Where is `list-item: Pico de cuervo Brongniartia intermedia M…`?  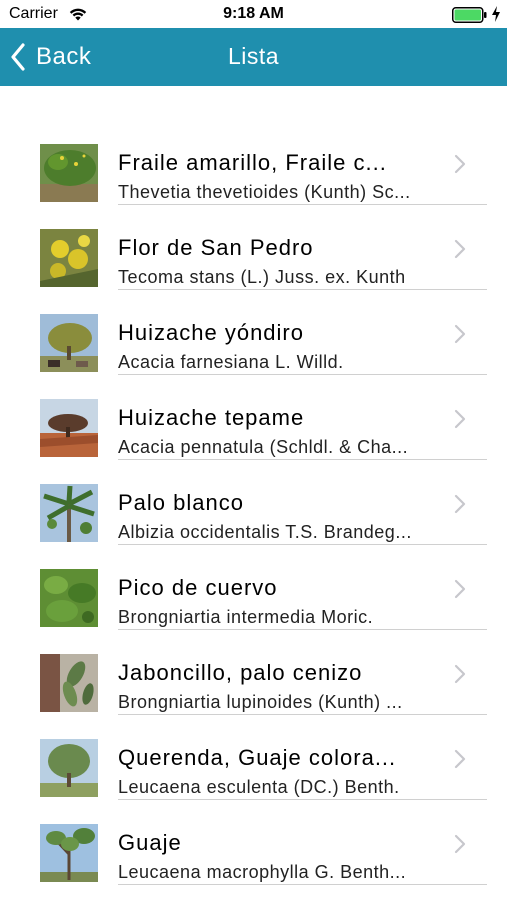
list-item: Pico de cuervo Brongniartia intermedia M… is located at coordinates (253, 587).